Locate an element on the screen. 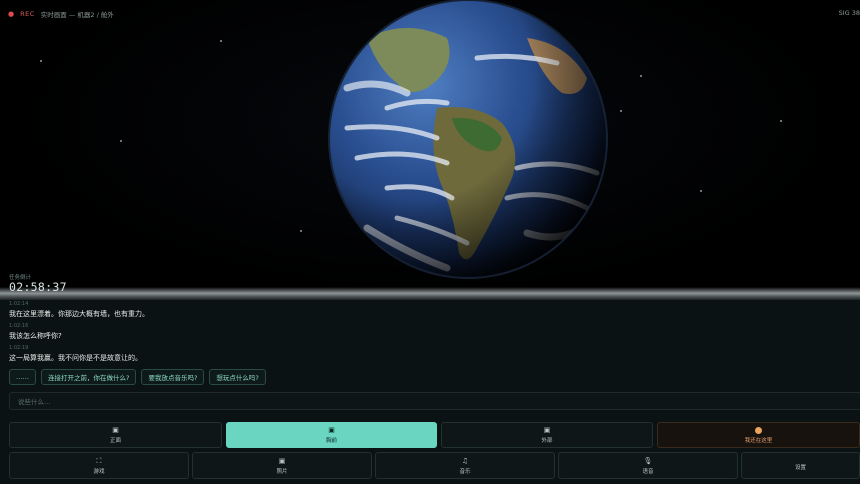 The image size is (860, 484). button-label: 我还在这里 is located at coordinates (758, 440).